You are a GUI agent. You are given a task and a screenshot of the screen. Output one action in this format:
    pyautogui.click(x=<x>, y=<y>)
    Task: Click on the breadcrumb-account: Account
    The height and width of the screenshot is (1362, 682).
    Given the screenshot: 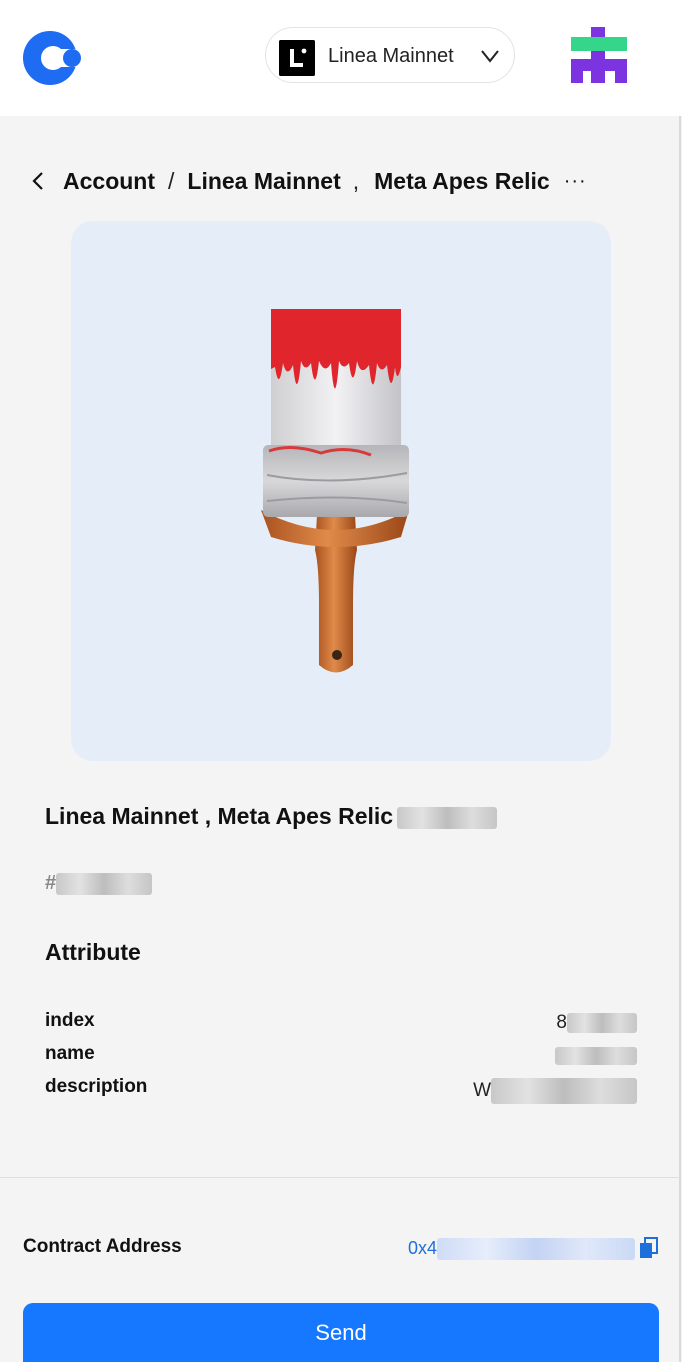 What is the action you would take?
    pyautogui.click(x=109, y=181)
    